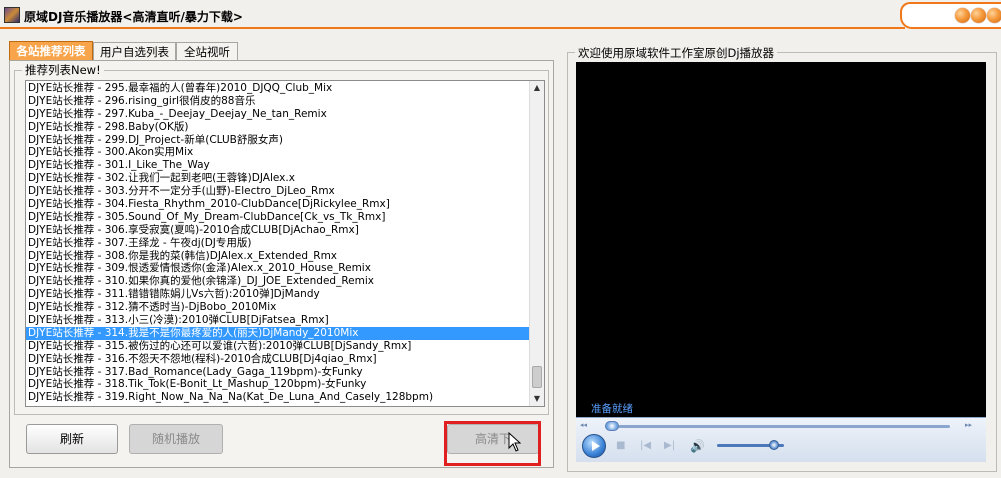 This screenshot has width=1001, height=478. What do you see at coordinates (781, 439) in the screenshot?
I see `player-controls` at bounding box center [781, 439].